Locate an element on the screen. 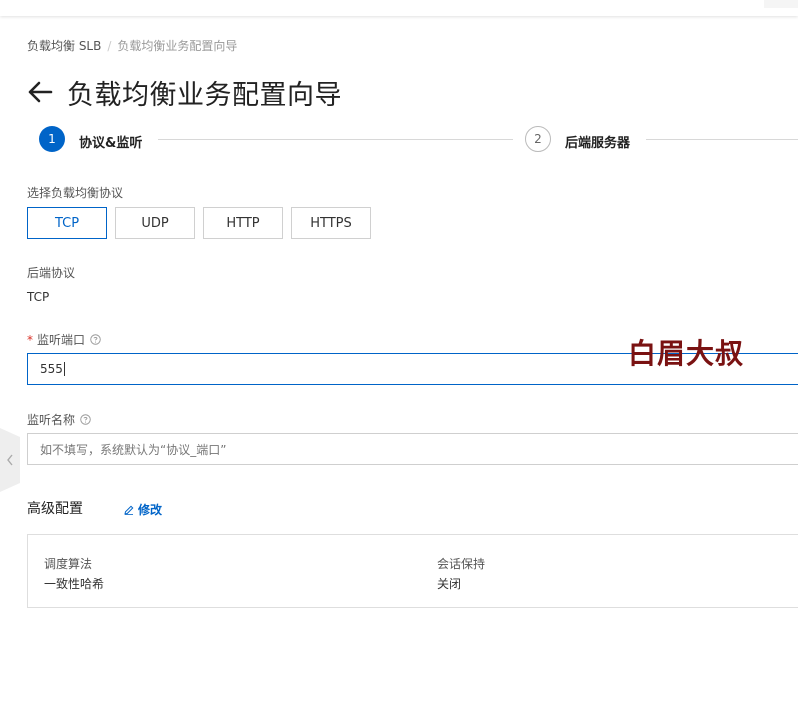  wizard-steps: 1 协议&监听 2 后端服务器 is located at coordinates (418, 140).